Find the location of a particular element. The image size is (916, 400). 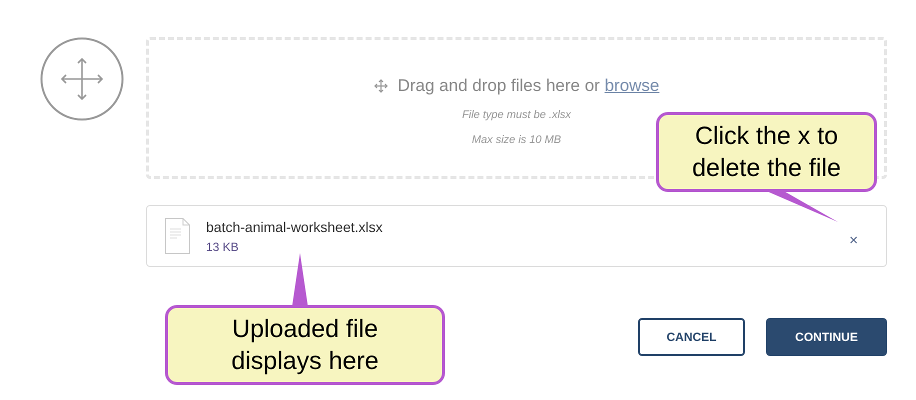

document-icon is located at coordinates (177, 236).